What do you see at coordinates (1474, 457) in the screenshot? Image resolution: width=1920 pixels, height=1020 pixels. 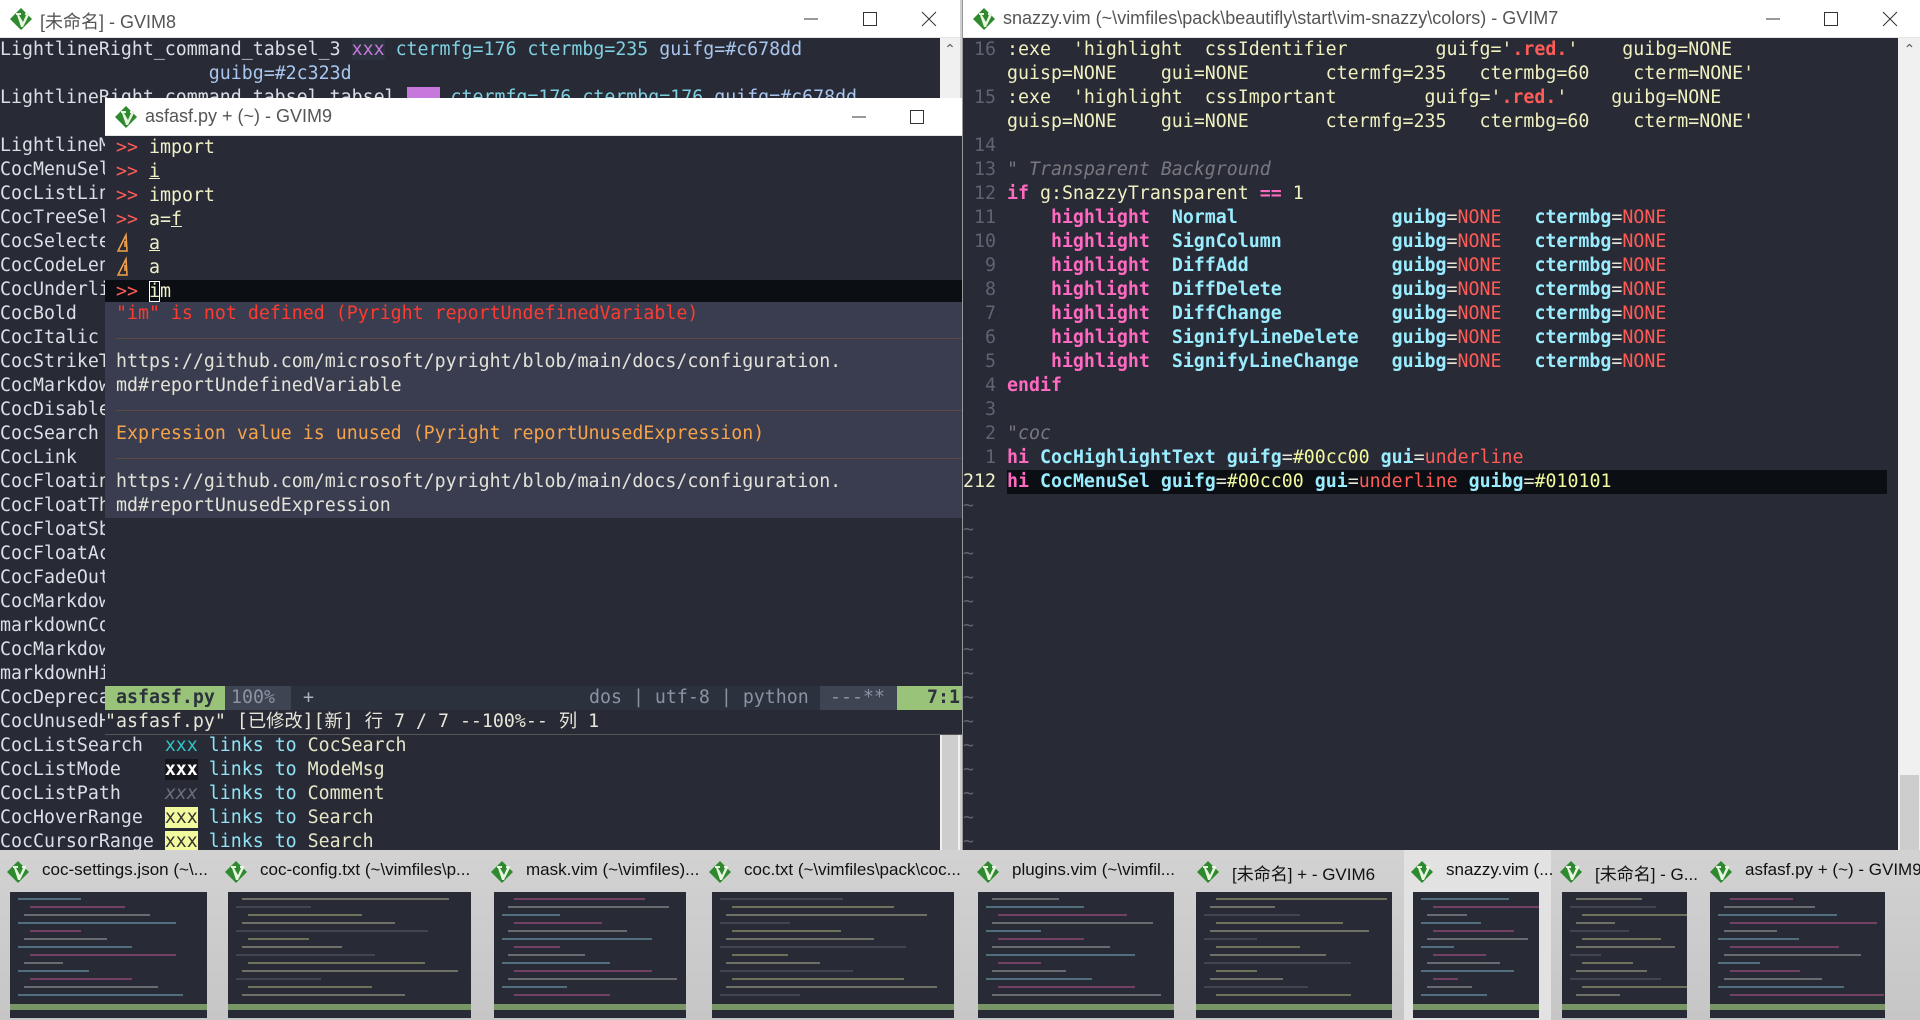 I see `code-token: underline` at bounding box center [1474, 457].